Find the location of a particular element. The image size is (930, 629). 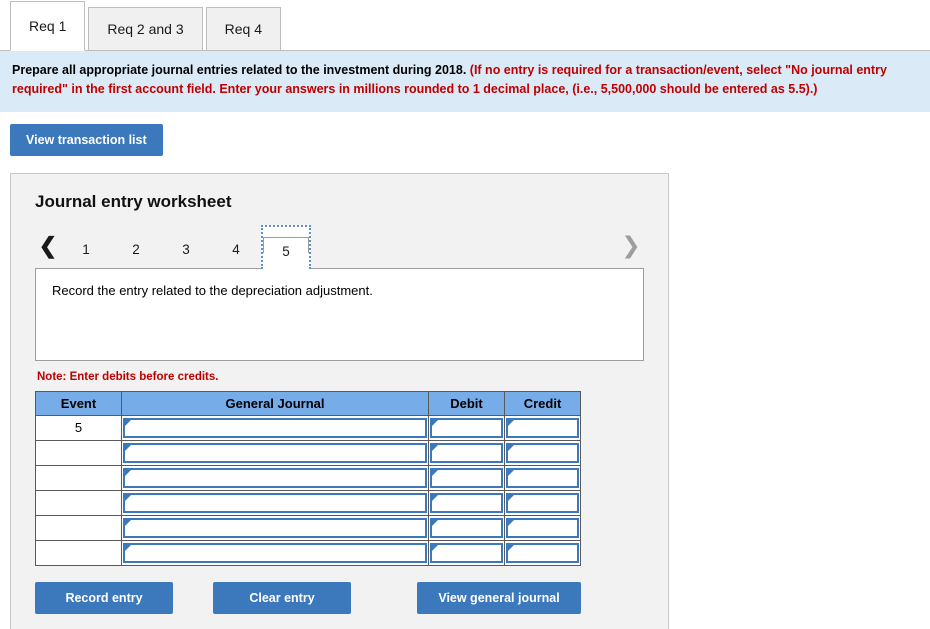

table-header-row: Event General Journal Debit Credit is located at coordinates (308, 403).